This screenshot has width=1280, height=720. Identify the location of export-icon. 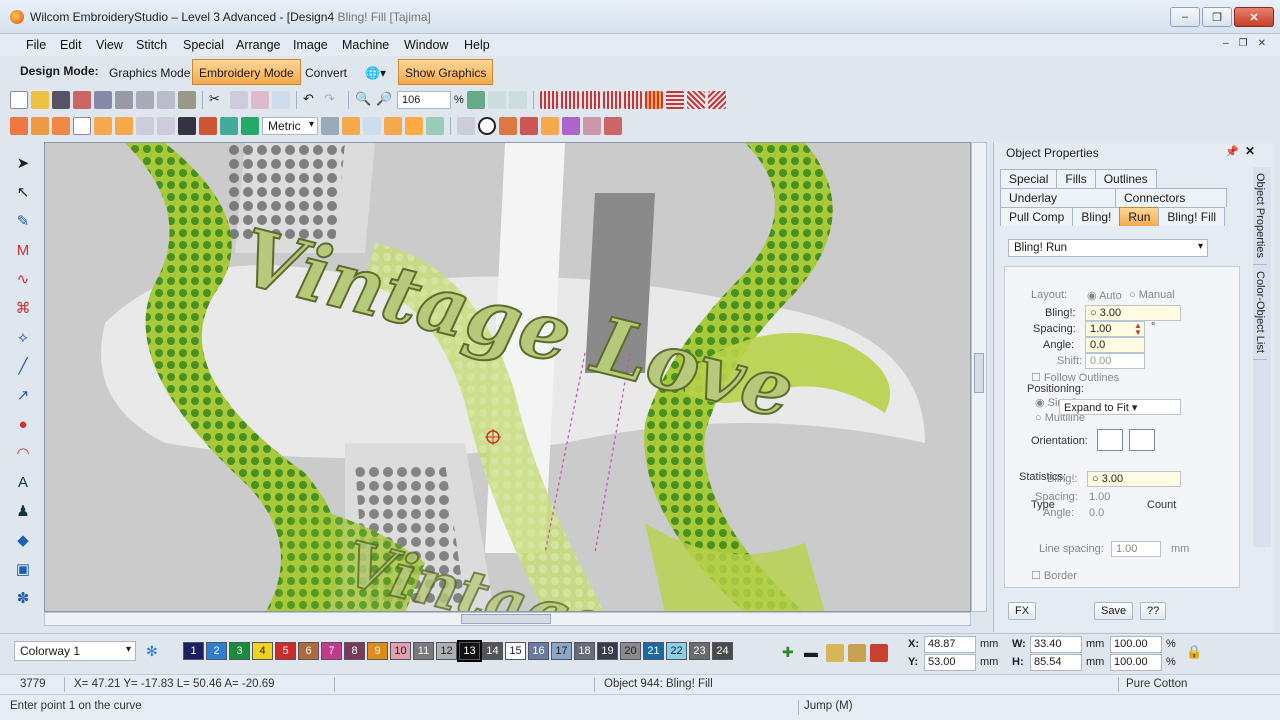
(82, 100).